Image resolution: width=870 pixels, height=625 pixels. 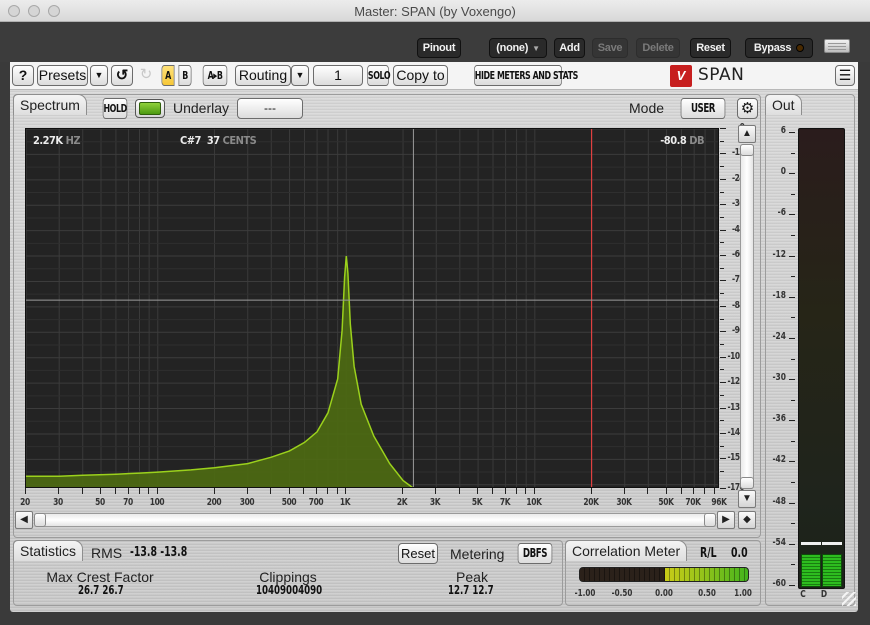 I want to click on pinout-button: Pinout, so click(x=439, y=48).